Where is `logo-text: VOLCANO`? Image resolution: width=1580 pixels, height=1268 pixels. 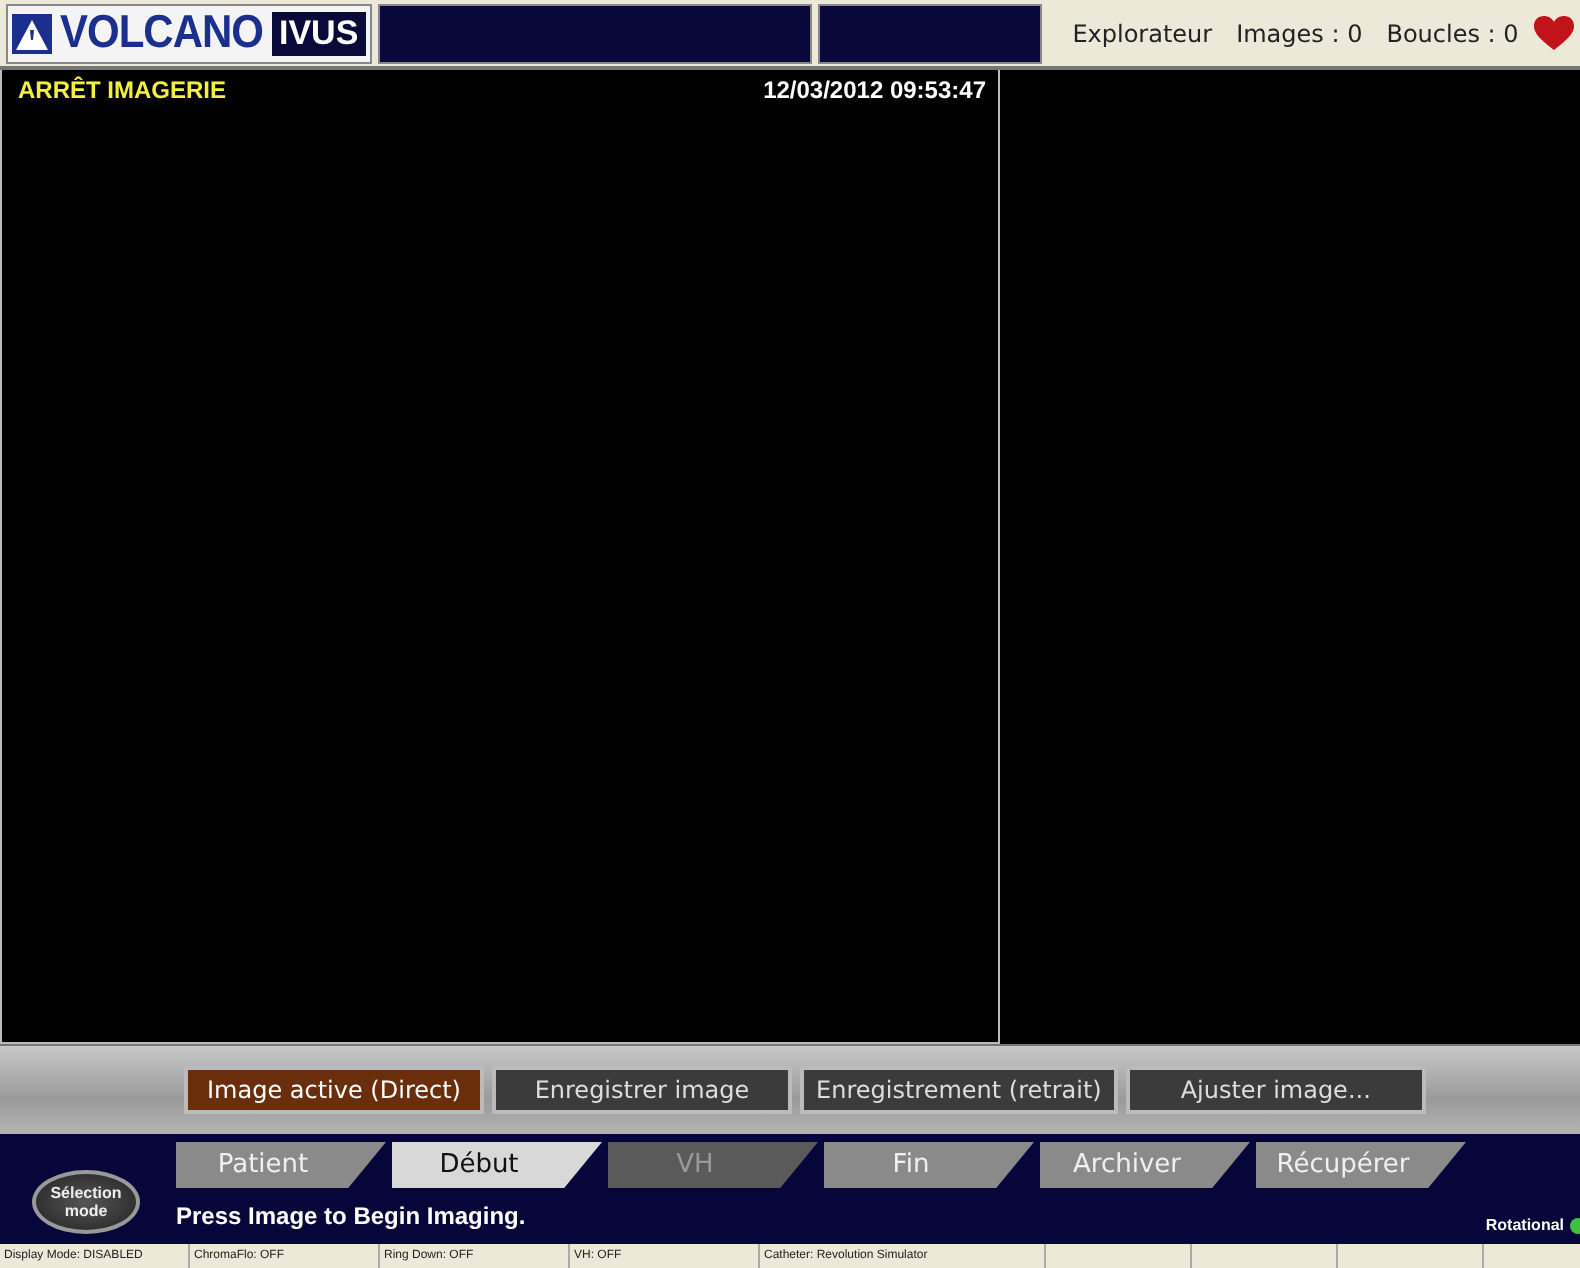 logo-text: VOLCANO is located at coordinates (161, 33).